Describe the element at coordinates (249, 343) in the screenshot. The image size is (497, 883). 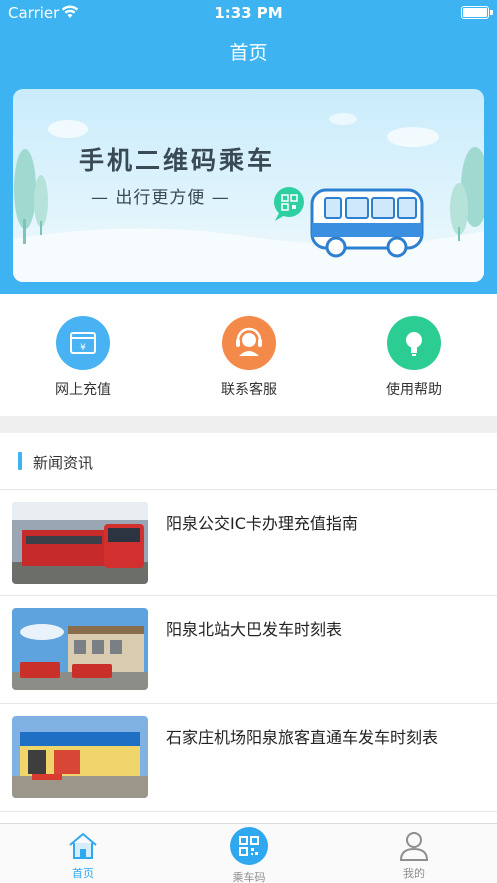
I see `headset-icon` at that location.